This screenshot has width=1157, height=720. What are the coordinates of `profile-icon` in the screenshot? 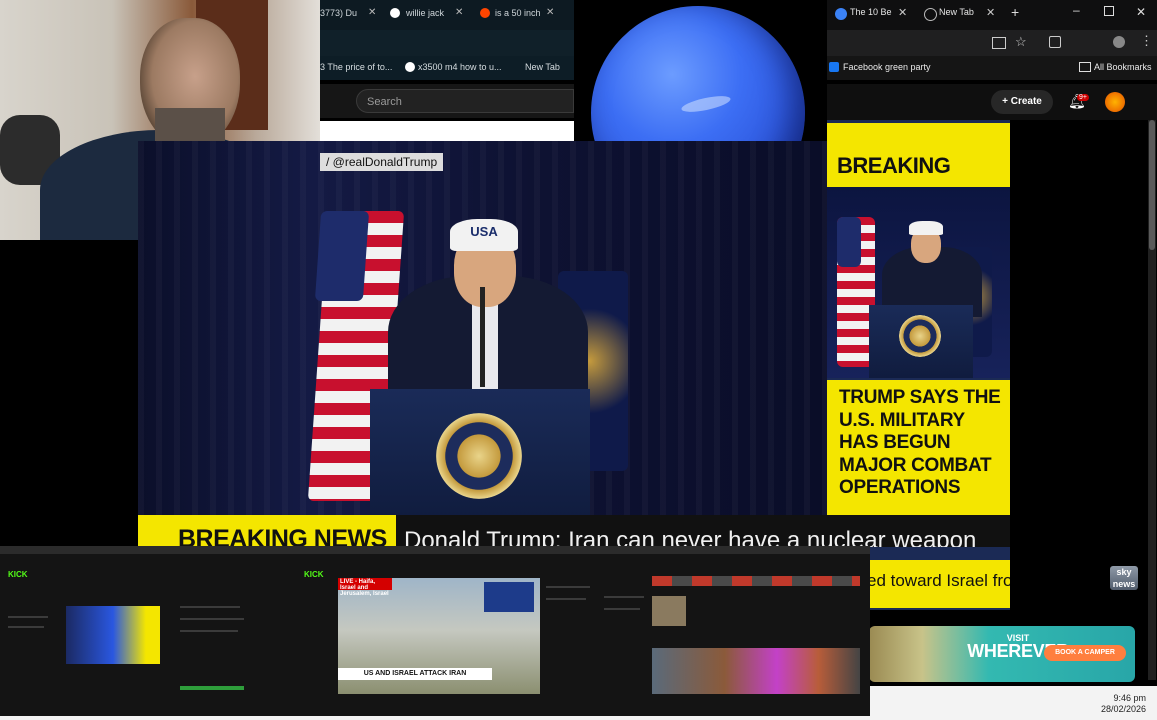 It's located at (1119, 42).